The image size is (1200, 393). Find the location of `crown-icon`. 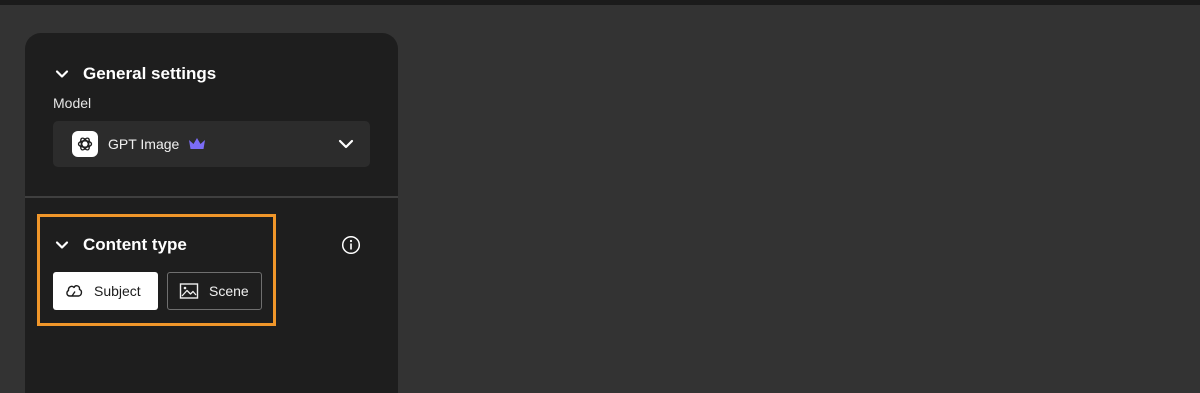

crown-icon is located at coordinates (197, 143).